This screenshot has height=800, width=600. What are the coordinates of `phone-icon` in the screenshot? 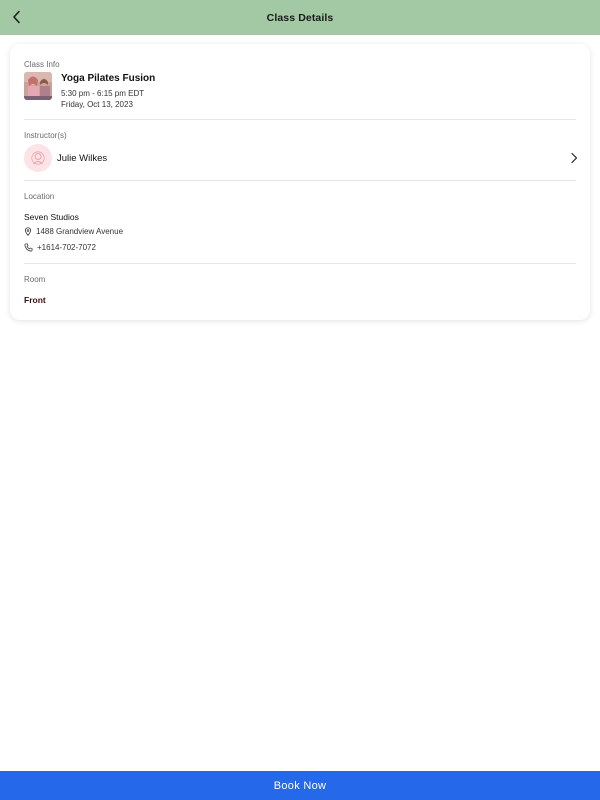 It's located at (28, 247).